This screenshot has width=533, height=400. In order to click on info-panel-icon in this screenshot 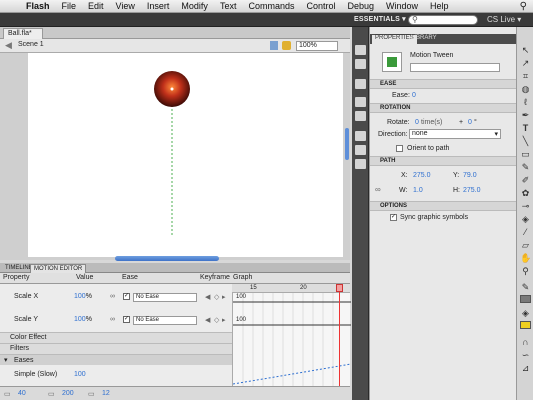, I will do `click(360, 102)`.